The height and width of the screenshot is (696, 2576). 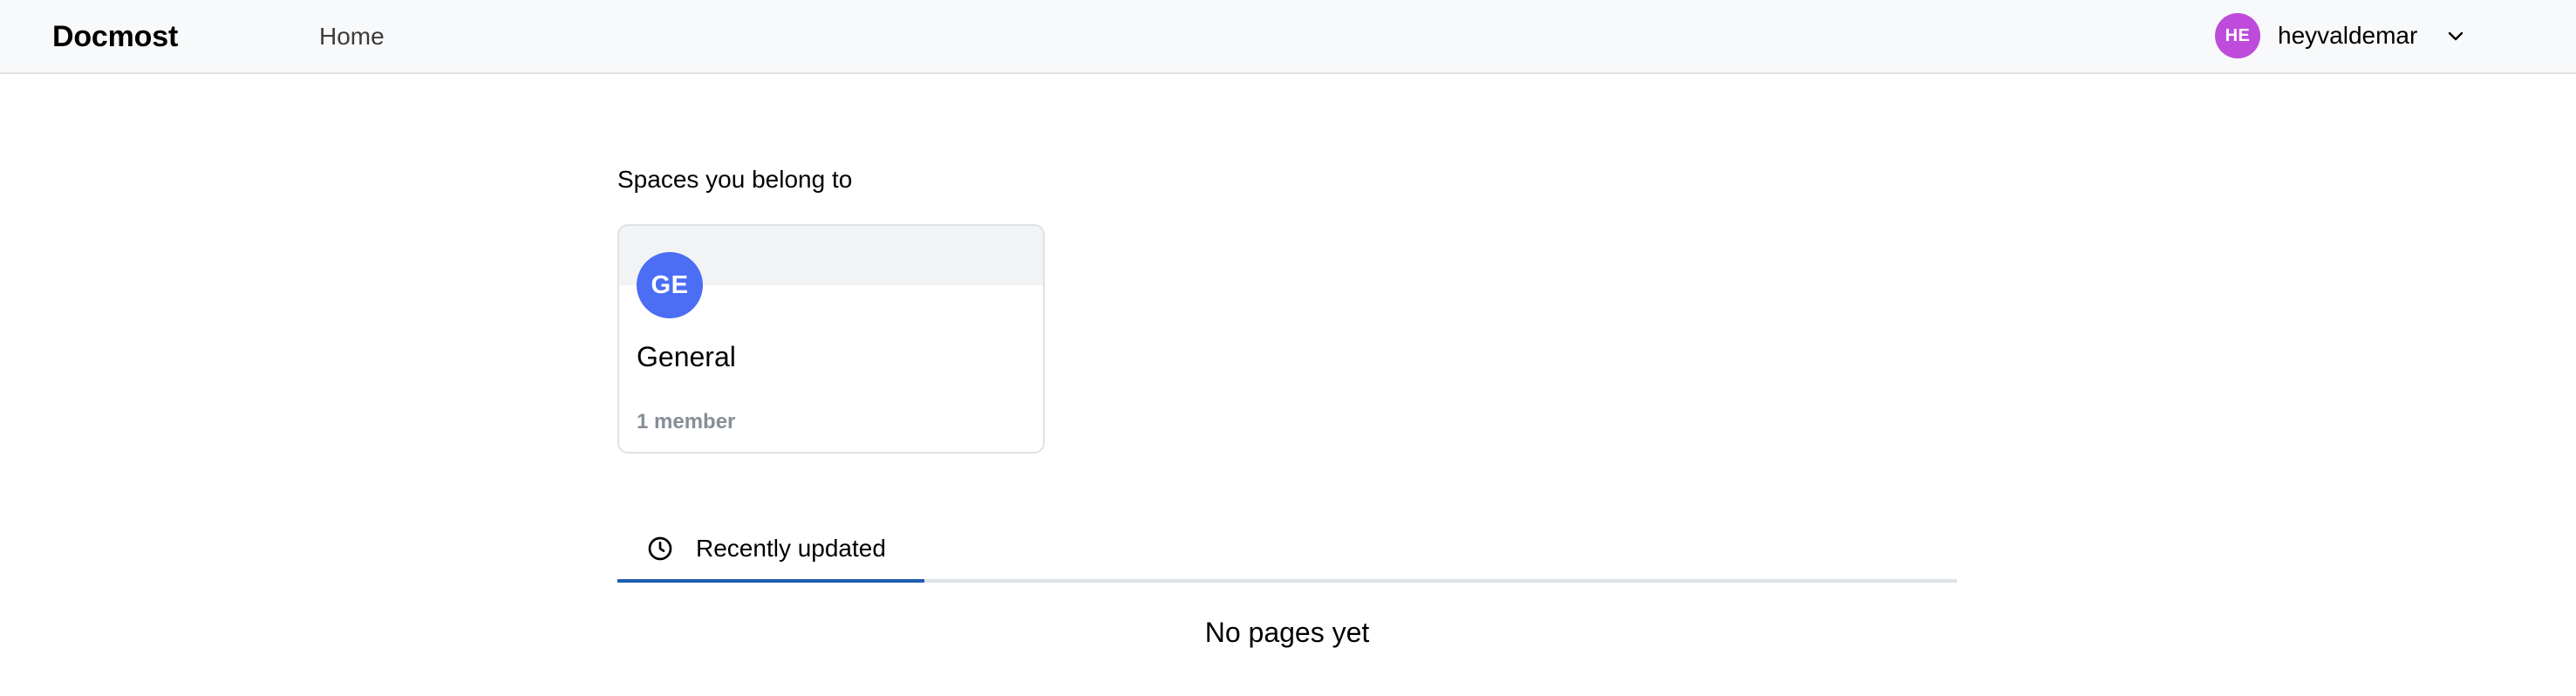 What do you see at coordinates (735, 179) in the screenshot?
I see `spaces-section-title: Spaces you belong to` at bounding box center [735, 179].